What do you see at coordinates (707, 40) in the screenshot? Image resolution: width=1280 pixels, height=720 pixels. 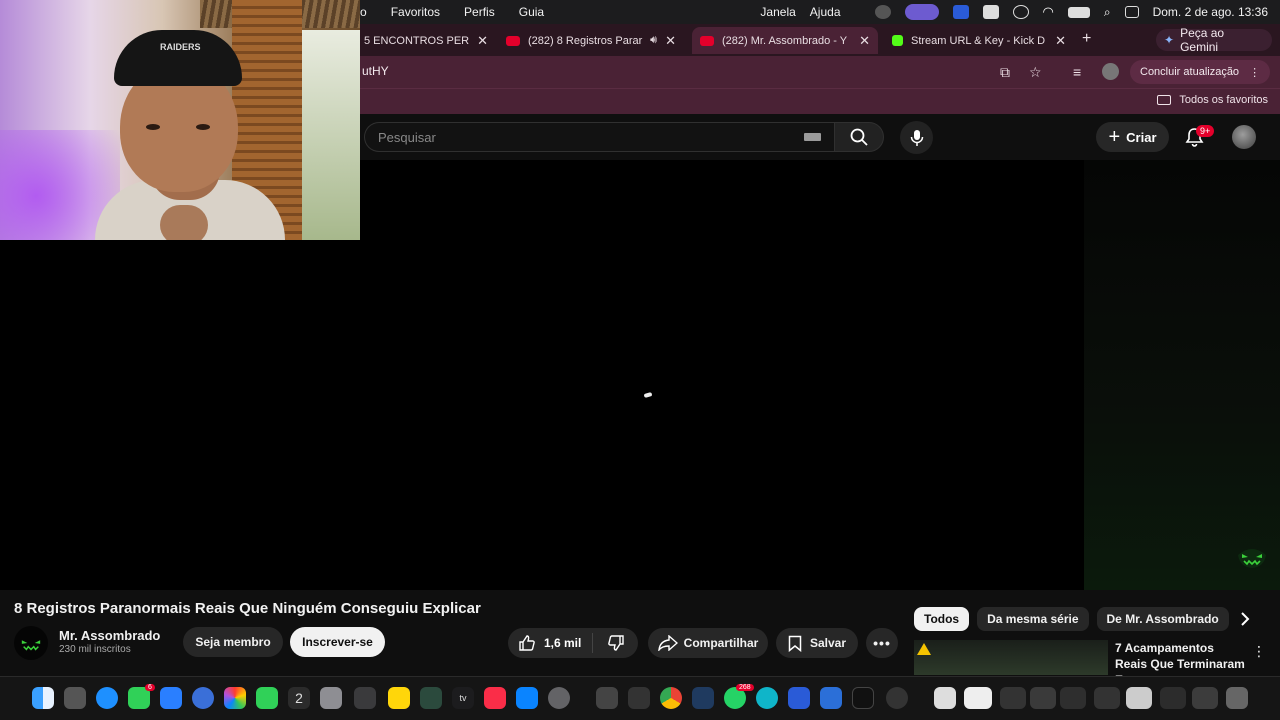 I see `youtube-icon` at bounding box center [707, 40].